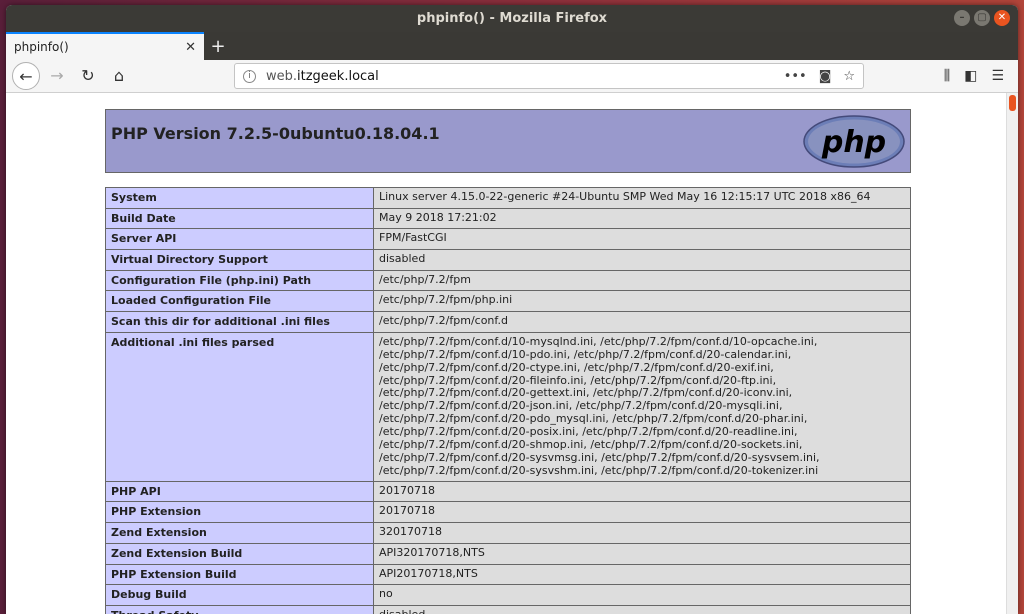  Describe the element at coordinates (642, 574) in the screenshot. I see `row-value: API20170718,NTS` at that location.